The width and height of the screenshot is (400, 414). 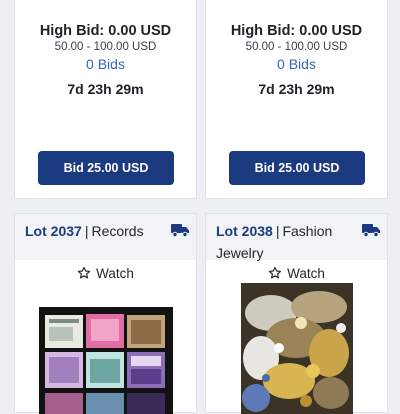 I want to click on lot-header: Lot 2038 | Fashion Jewelry, so click(x=296, y=237).